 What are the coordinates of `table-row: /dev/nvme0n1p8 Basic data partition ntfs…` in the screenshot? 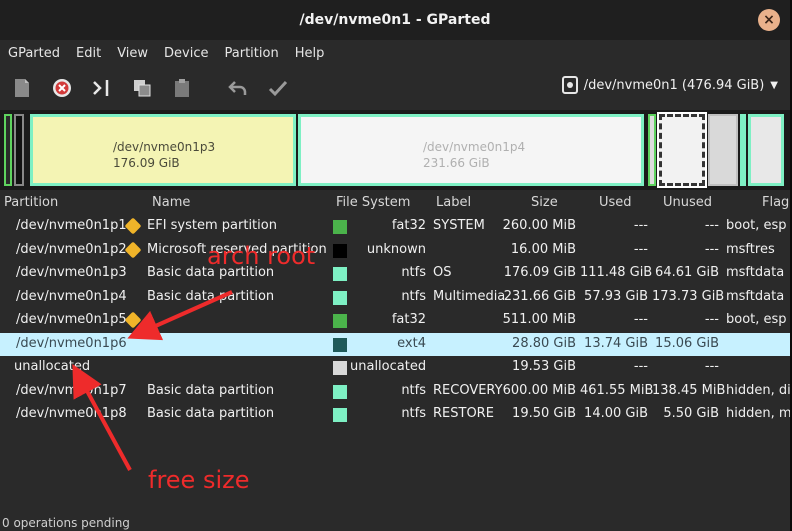 It's located at (395, 415).